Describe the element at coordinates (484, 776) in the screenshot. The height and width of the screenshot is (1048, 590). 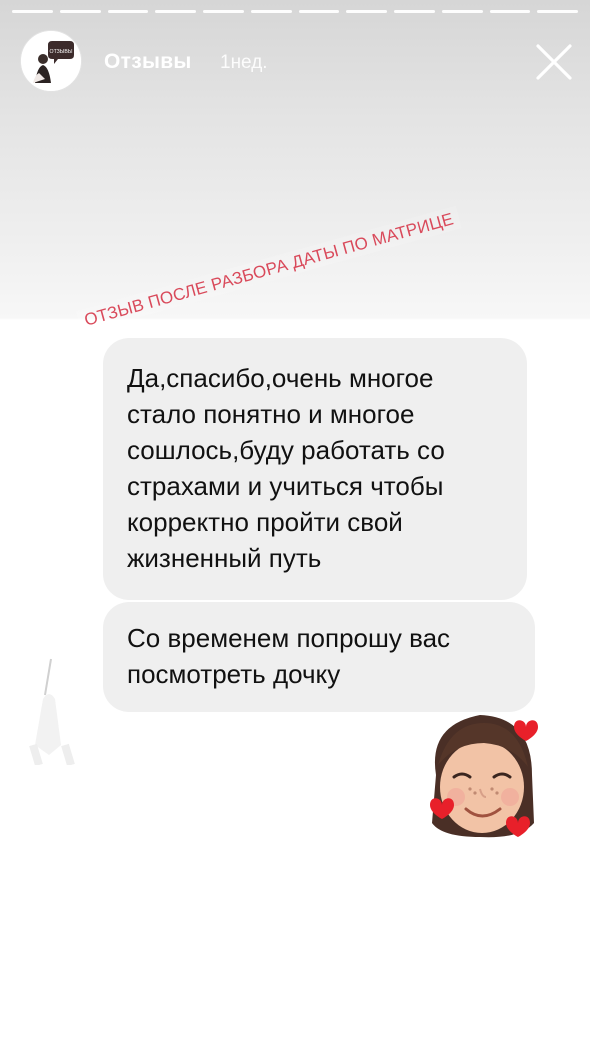
I see `memoji-sticker` at that location.